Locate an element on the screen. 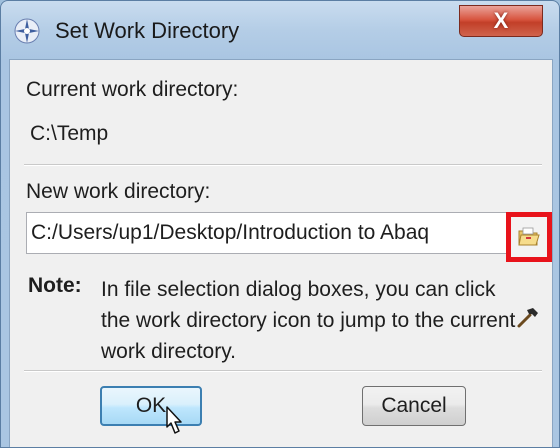  cancel-button-label: Cancel is located at coordinates (414, 405).